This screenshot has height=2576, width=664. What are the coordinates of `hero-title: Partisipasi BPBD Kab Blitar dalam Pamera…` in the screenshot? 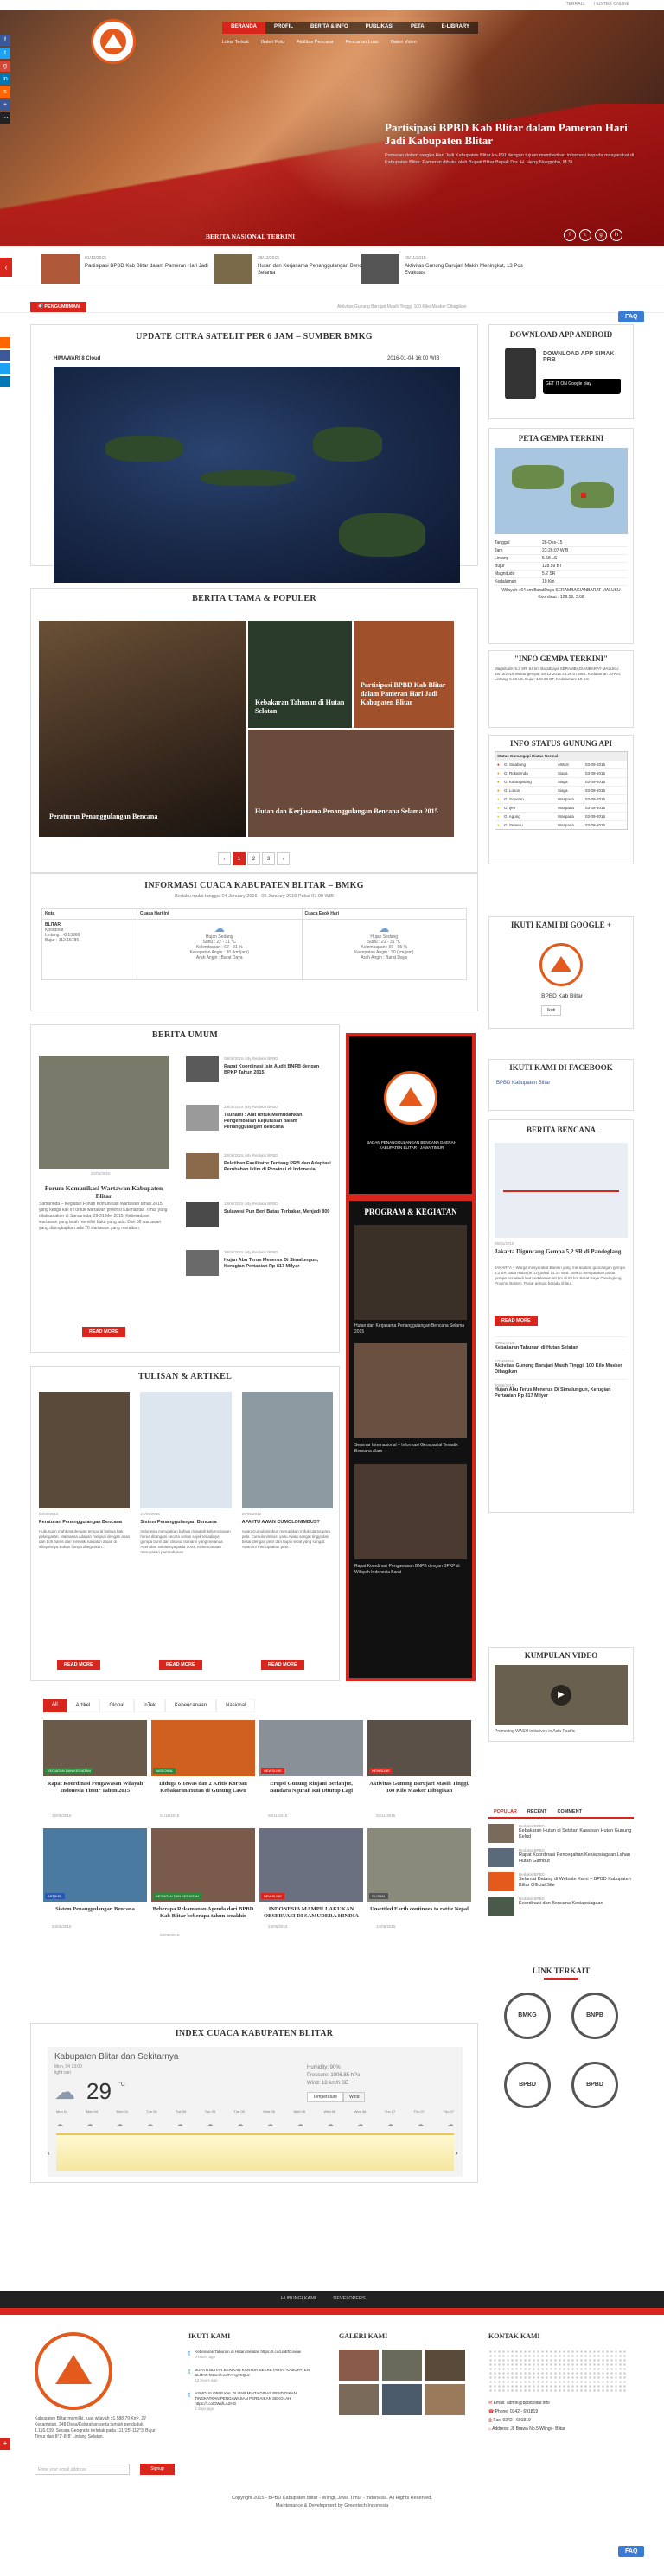 It's located at (510, 134).